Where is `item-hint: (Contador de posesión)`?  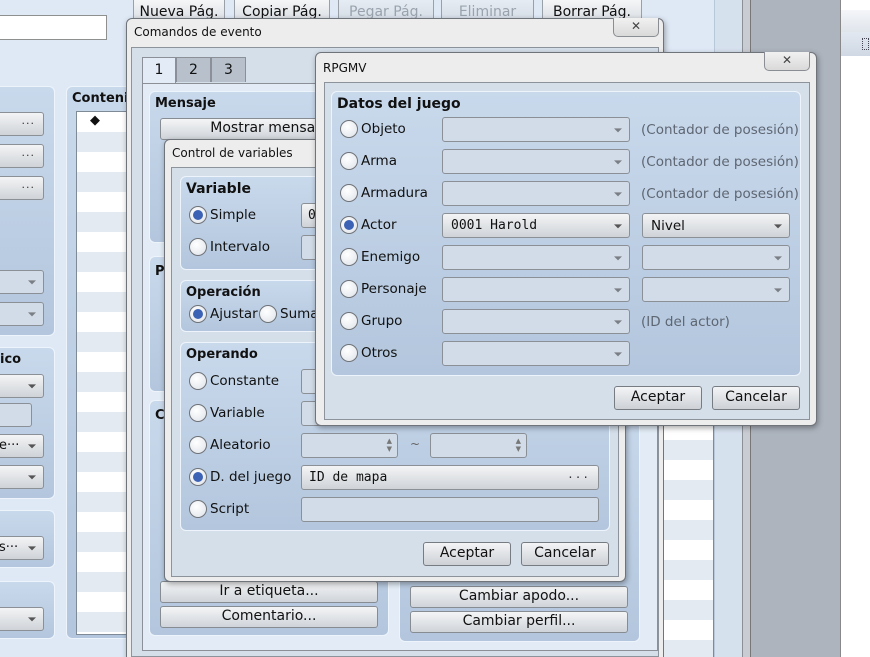
item-hint: (Contador de posesión) is located at coordinates (720, 130).